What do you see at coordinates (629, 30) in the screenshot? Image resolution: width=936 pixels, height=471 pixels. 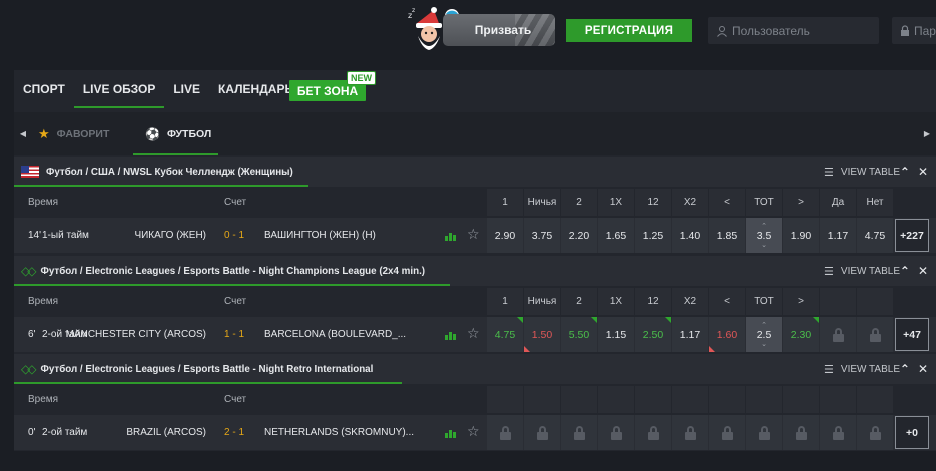 I see `register-button: РЕГИСТРАЦИЯ` at bounding box center [629, 30].